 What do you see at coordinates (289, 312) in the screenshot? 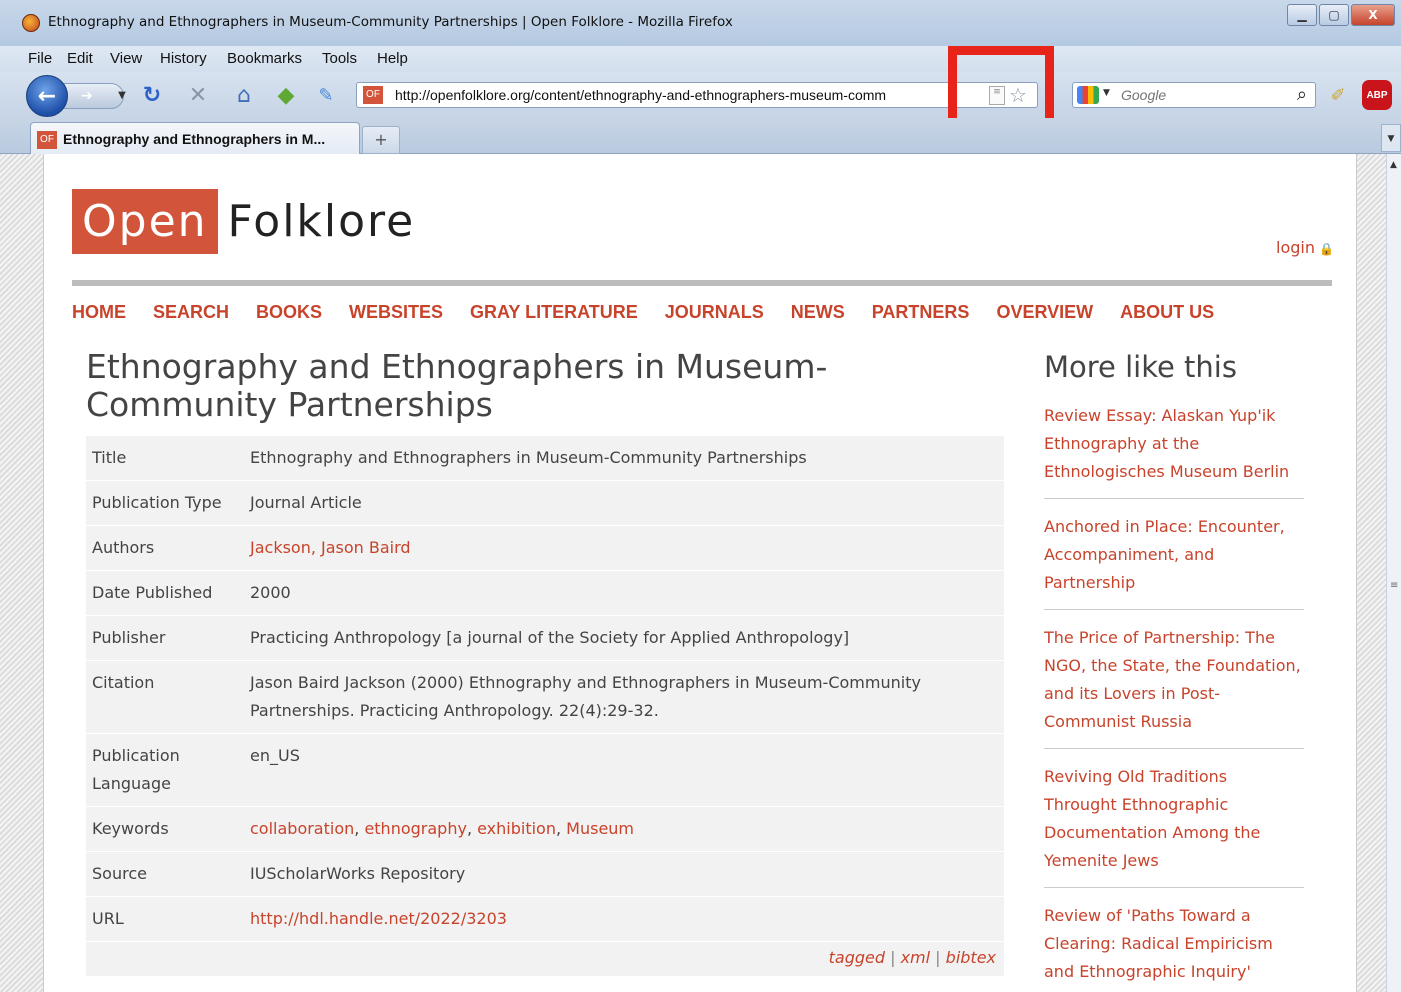
I see `nav-books: BOOKS` at bounding box center [289, 312].